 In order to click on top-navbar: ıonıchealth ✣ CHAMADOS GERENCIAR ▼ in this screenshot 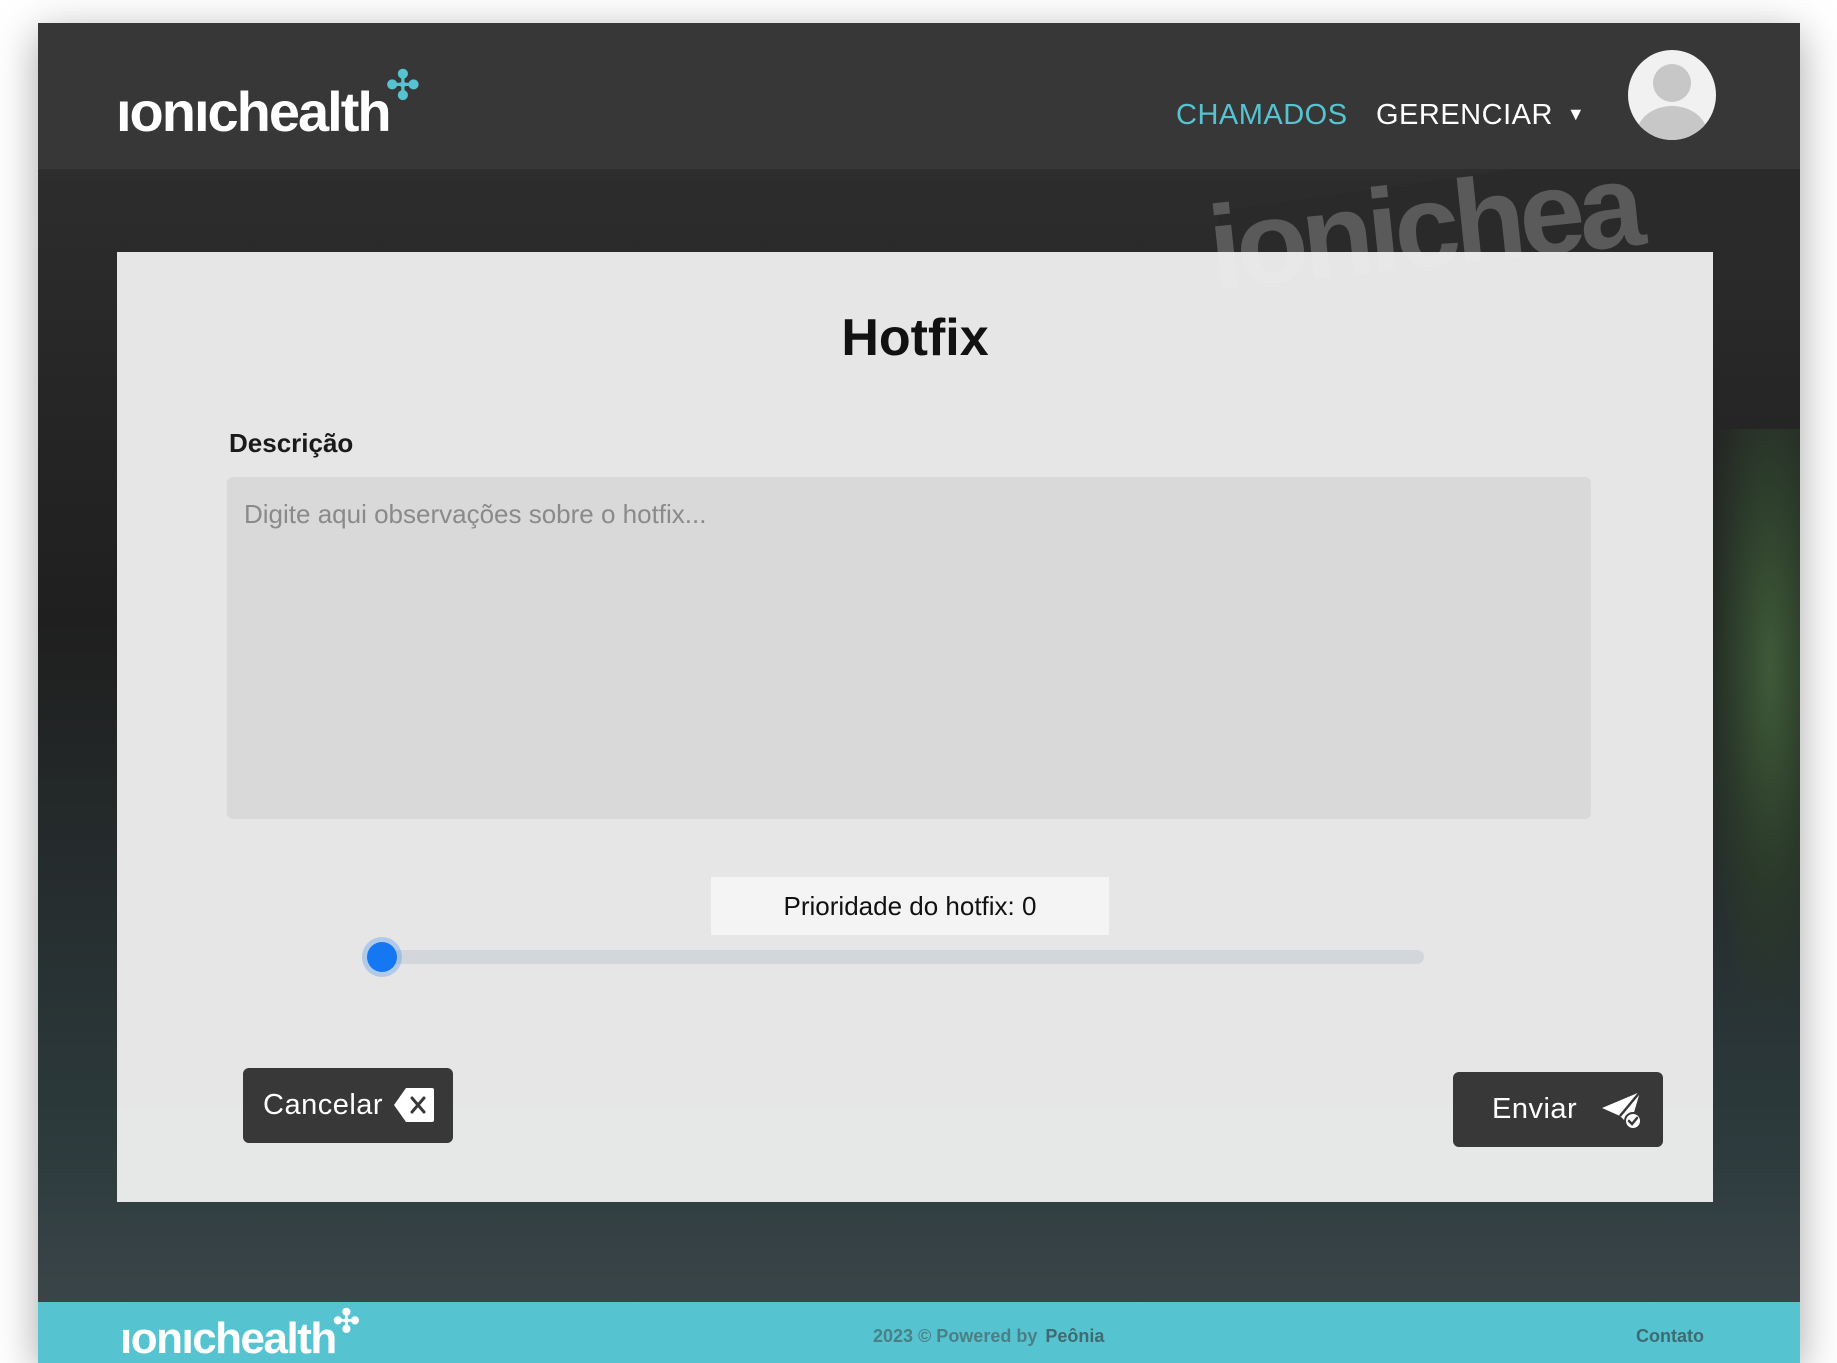, I will do `click(919, 96)`.